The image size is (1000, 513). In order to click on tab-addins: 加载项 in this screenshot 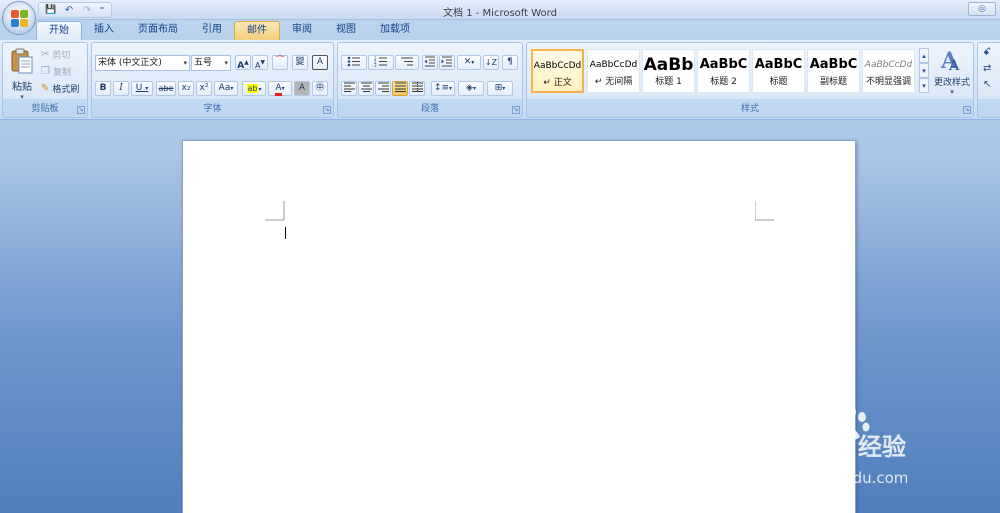, I will do `click(395, 30)`.